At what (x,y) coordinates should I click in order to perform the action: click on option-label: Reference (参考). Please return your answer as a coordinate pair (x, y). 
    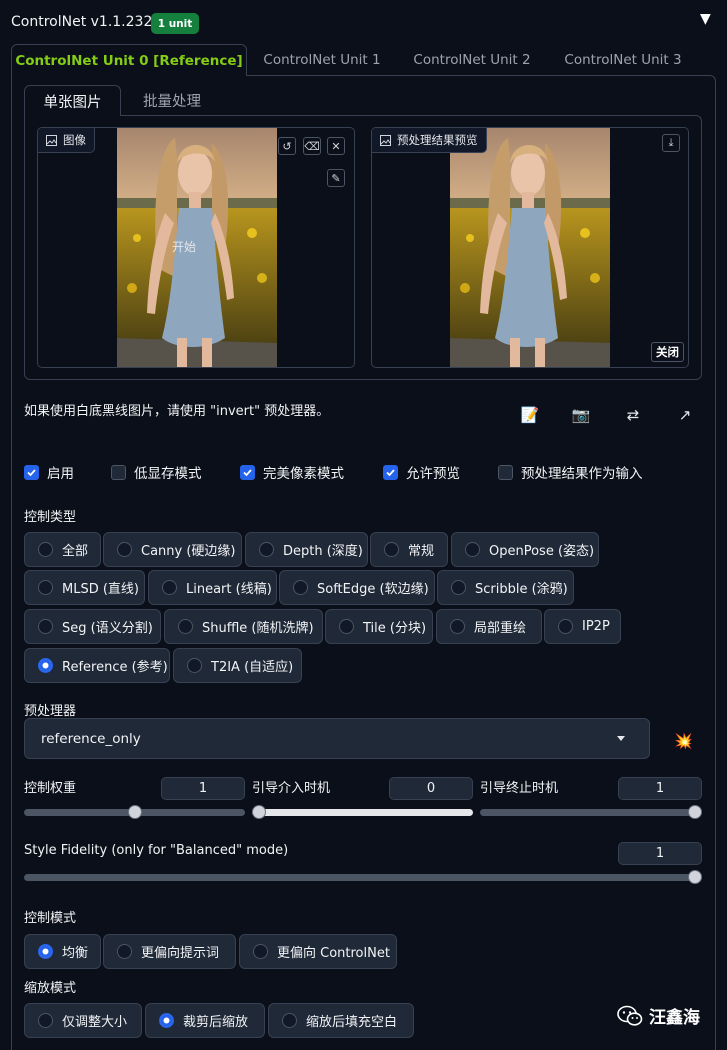
    Looking at the image, I should click on (115, 667).